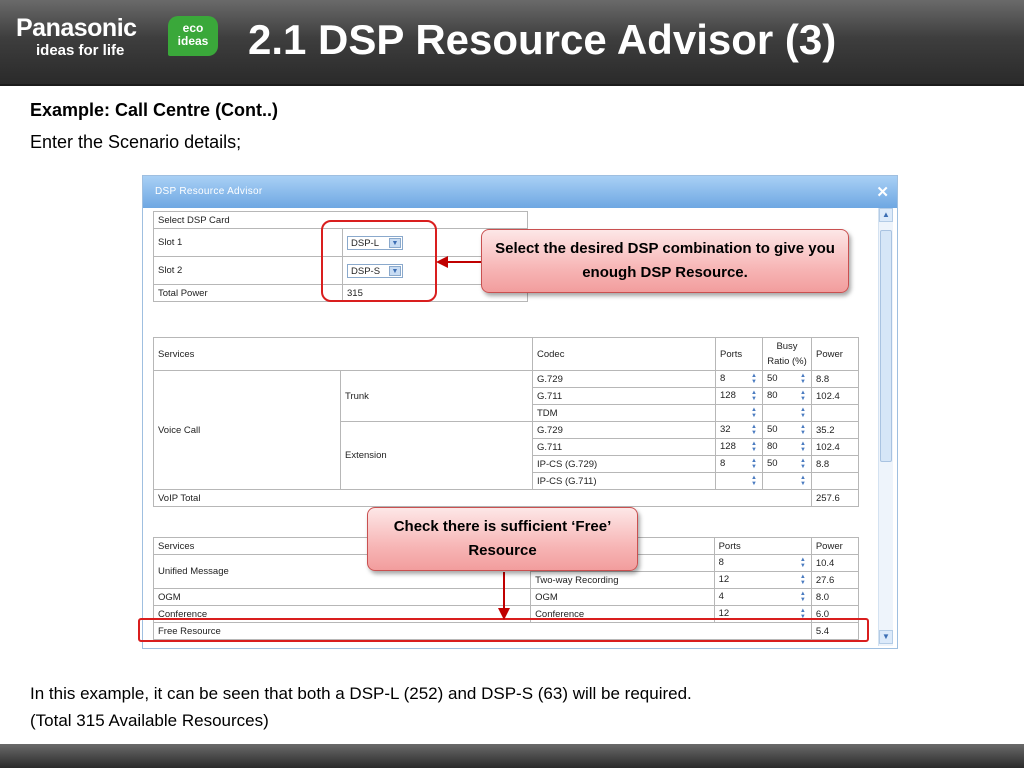 The width and height of the screenshot is (1024, 768). What do you see at coordinates (520, 192) in the screenshot?
I see `dialog-title-bar: DSP Resource Advisor ✕` at bounding box center [520, 192].